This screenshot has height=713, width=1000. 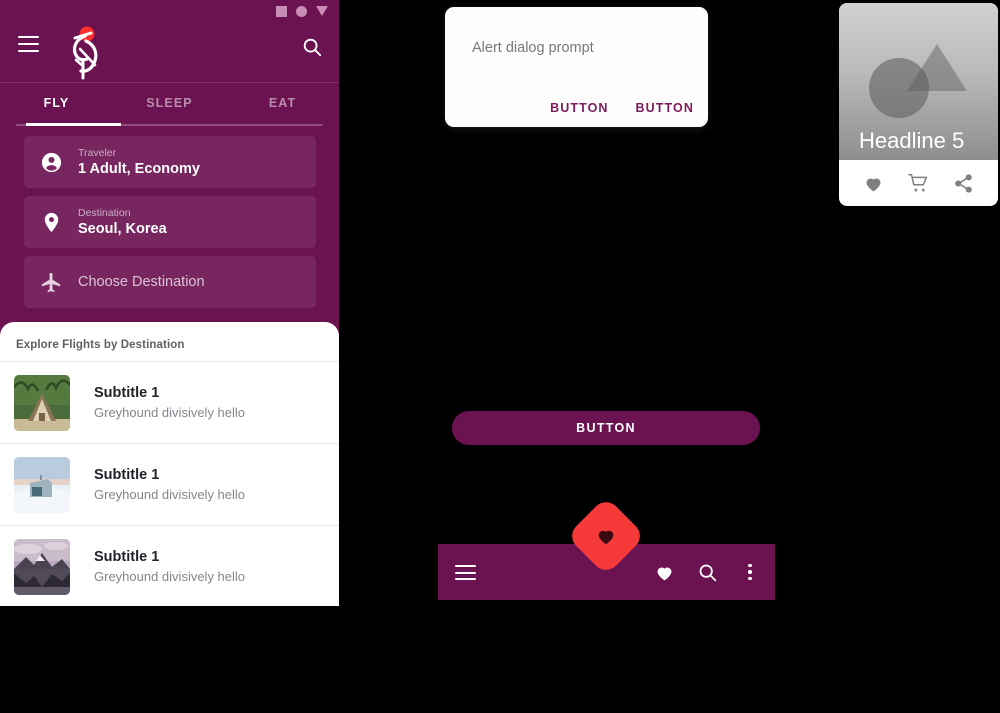 I want to click on divider, so click(x=169, y=82).